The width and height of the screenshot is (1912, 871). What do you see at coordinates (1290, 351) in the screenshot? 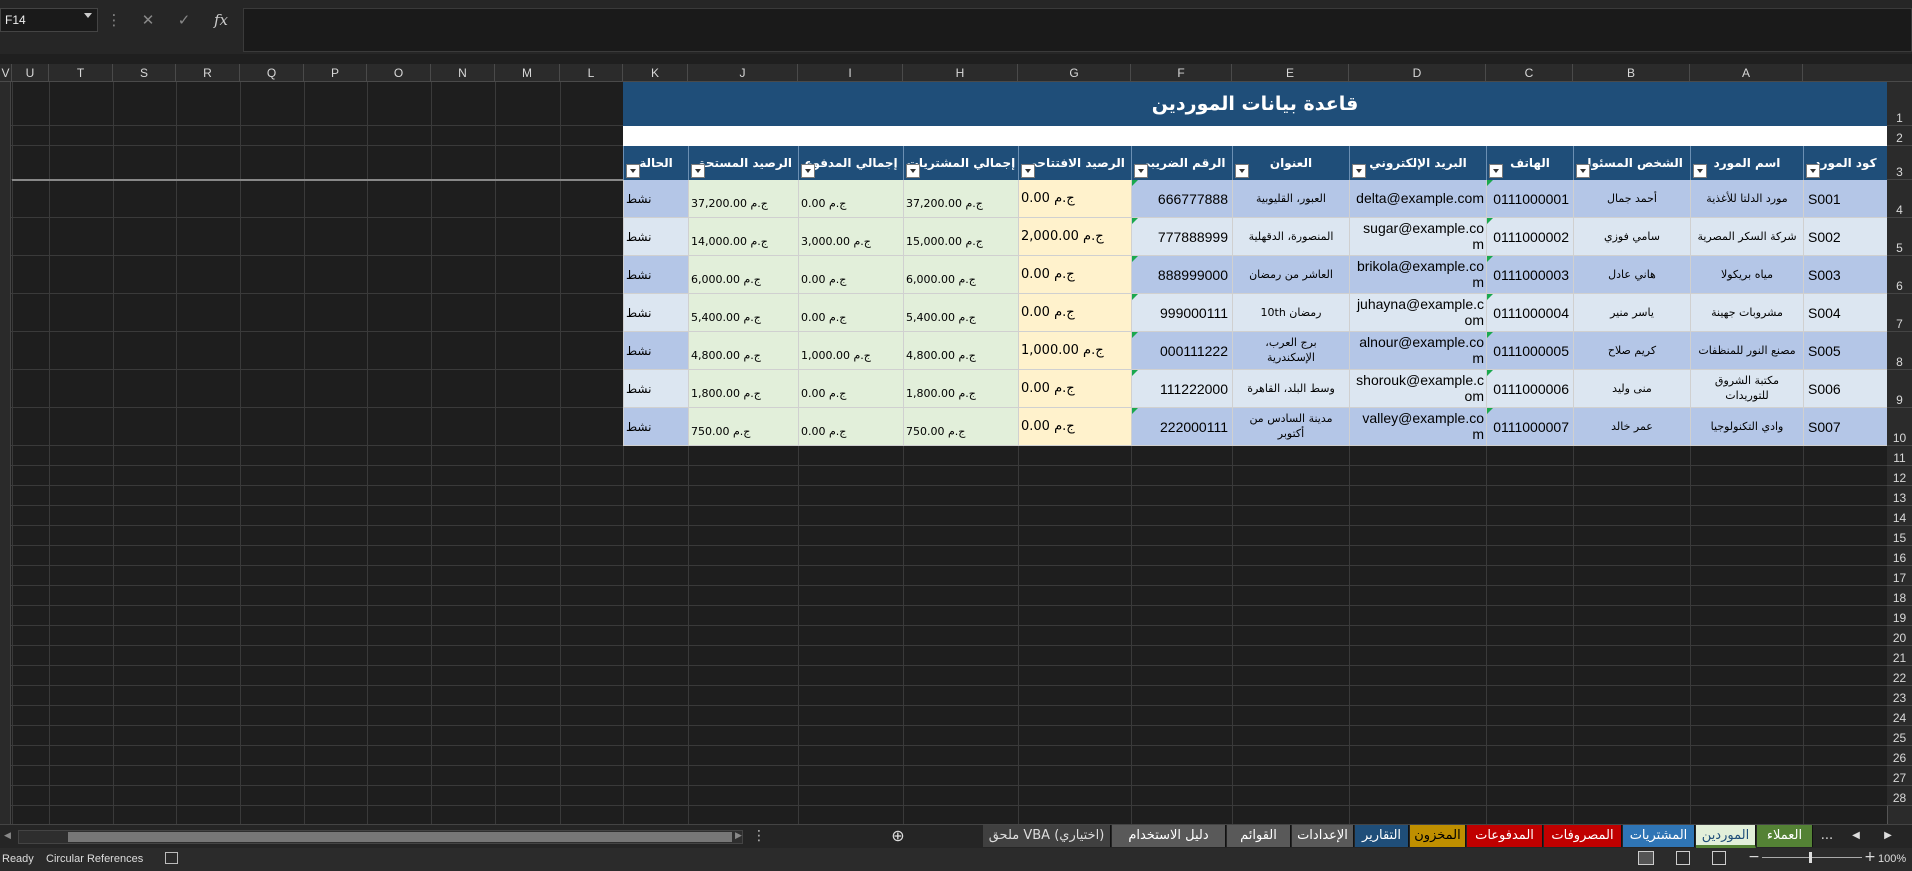
I see `cell-address: برج العرب، الإسكندرية` at bounding box center [1290, 351].